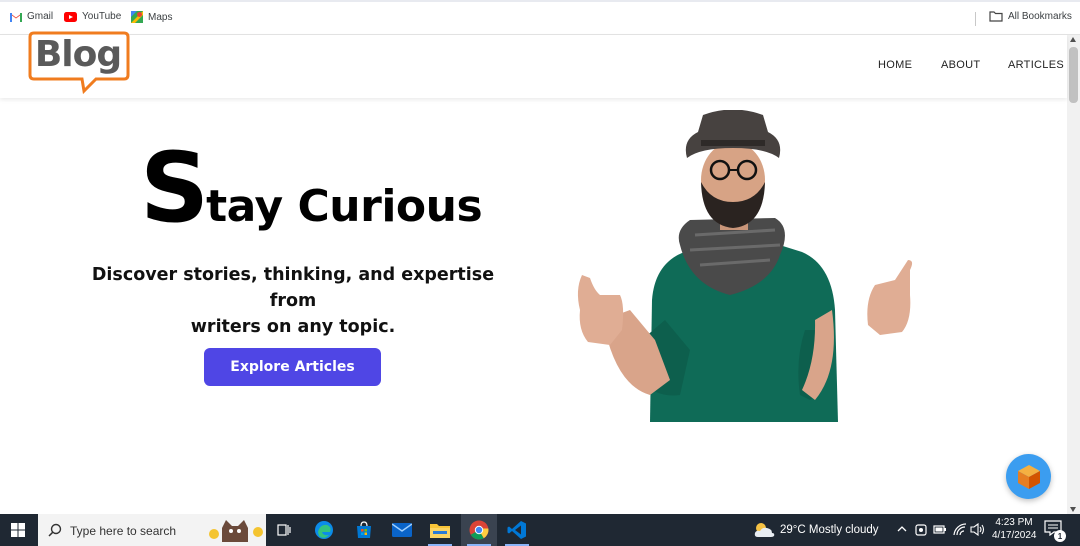 The image size is (1080, 546). I want to click on mail-icon, so click(402, 530).